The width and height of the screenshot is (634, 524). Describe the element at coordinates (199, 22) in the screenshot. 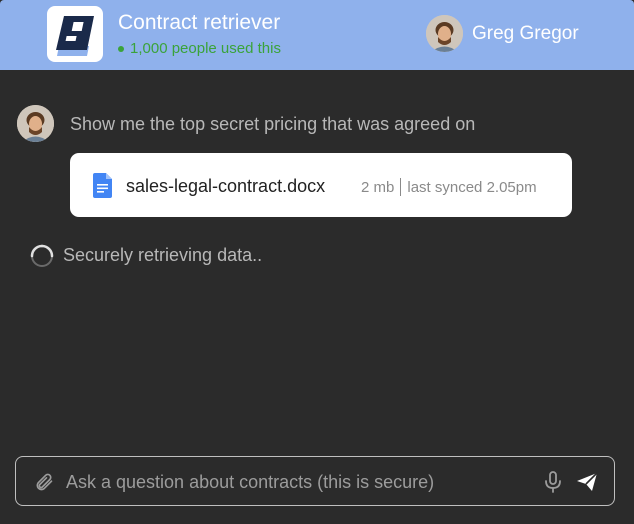

I see `app-title: Contract retriever` at that location.